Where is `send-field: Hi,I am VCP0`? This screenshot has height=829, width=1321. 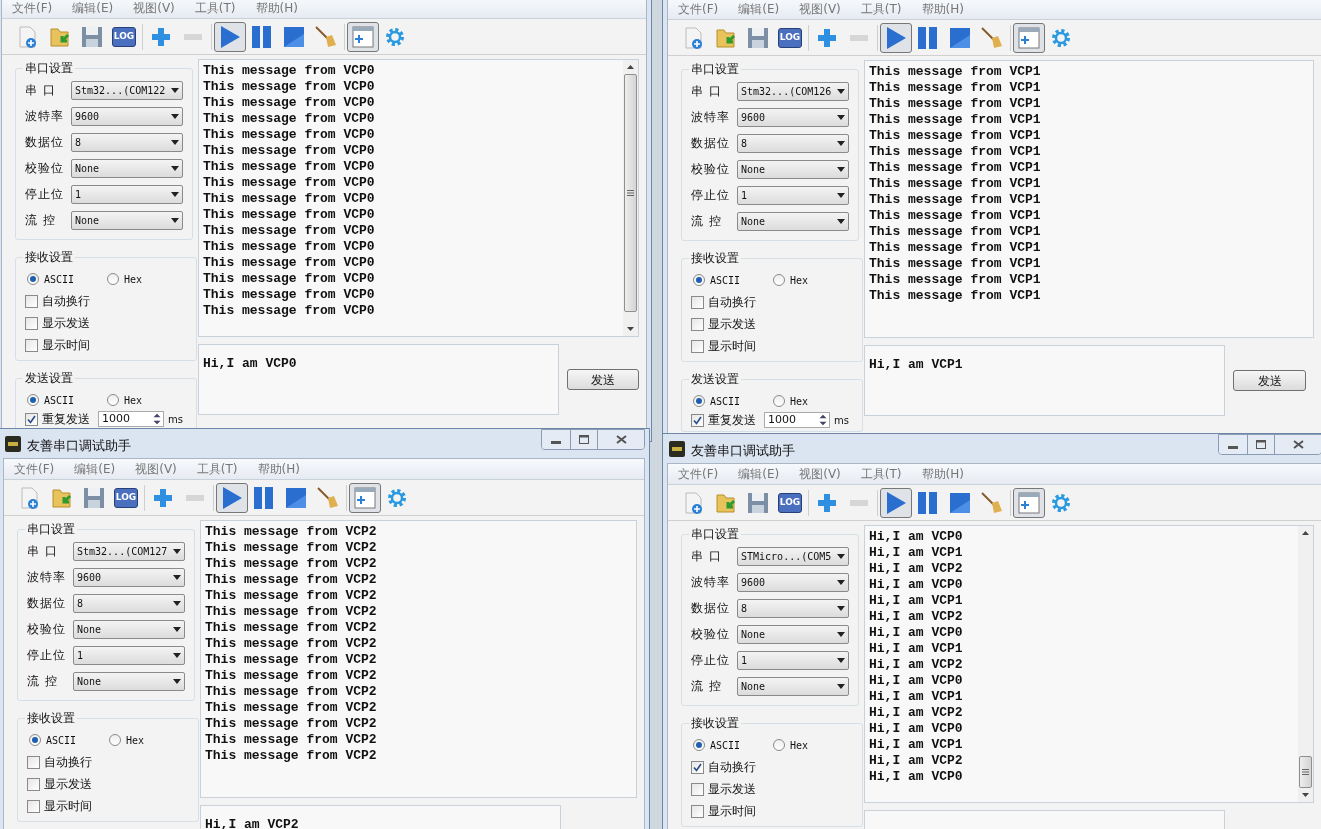
send-field: Hi,I am VCP0 is located at coordinates (378, 379).